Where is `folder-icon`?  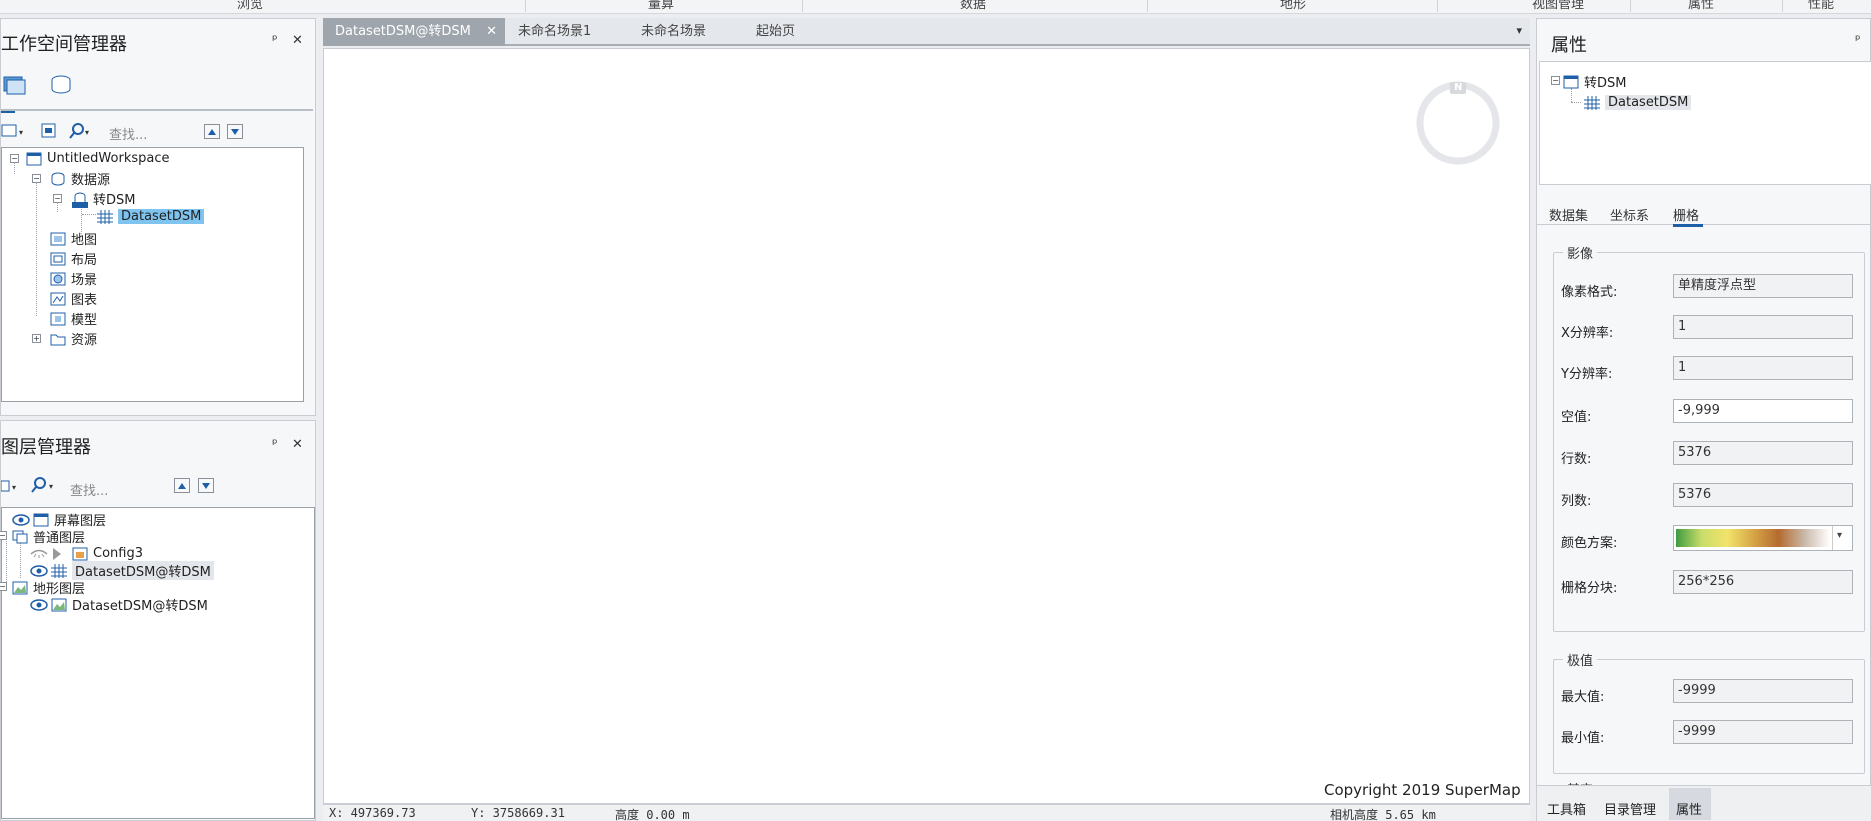 folder-icon is located at coordinates (58, 339).